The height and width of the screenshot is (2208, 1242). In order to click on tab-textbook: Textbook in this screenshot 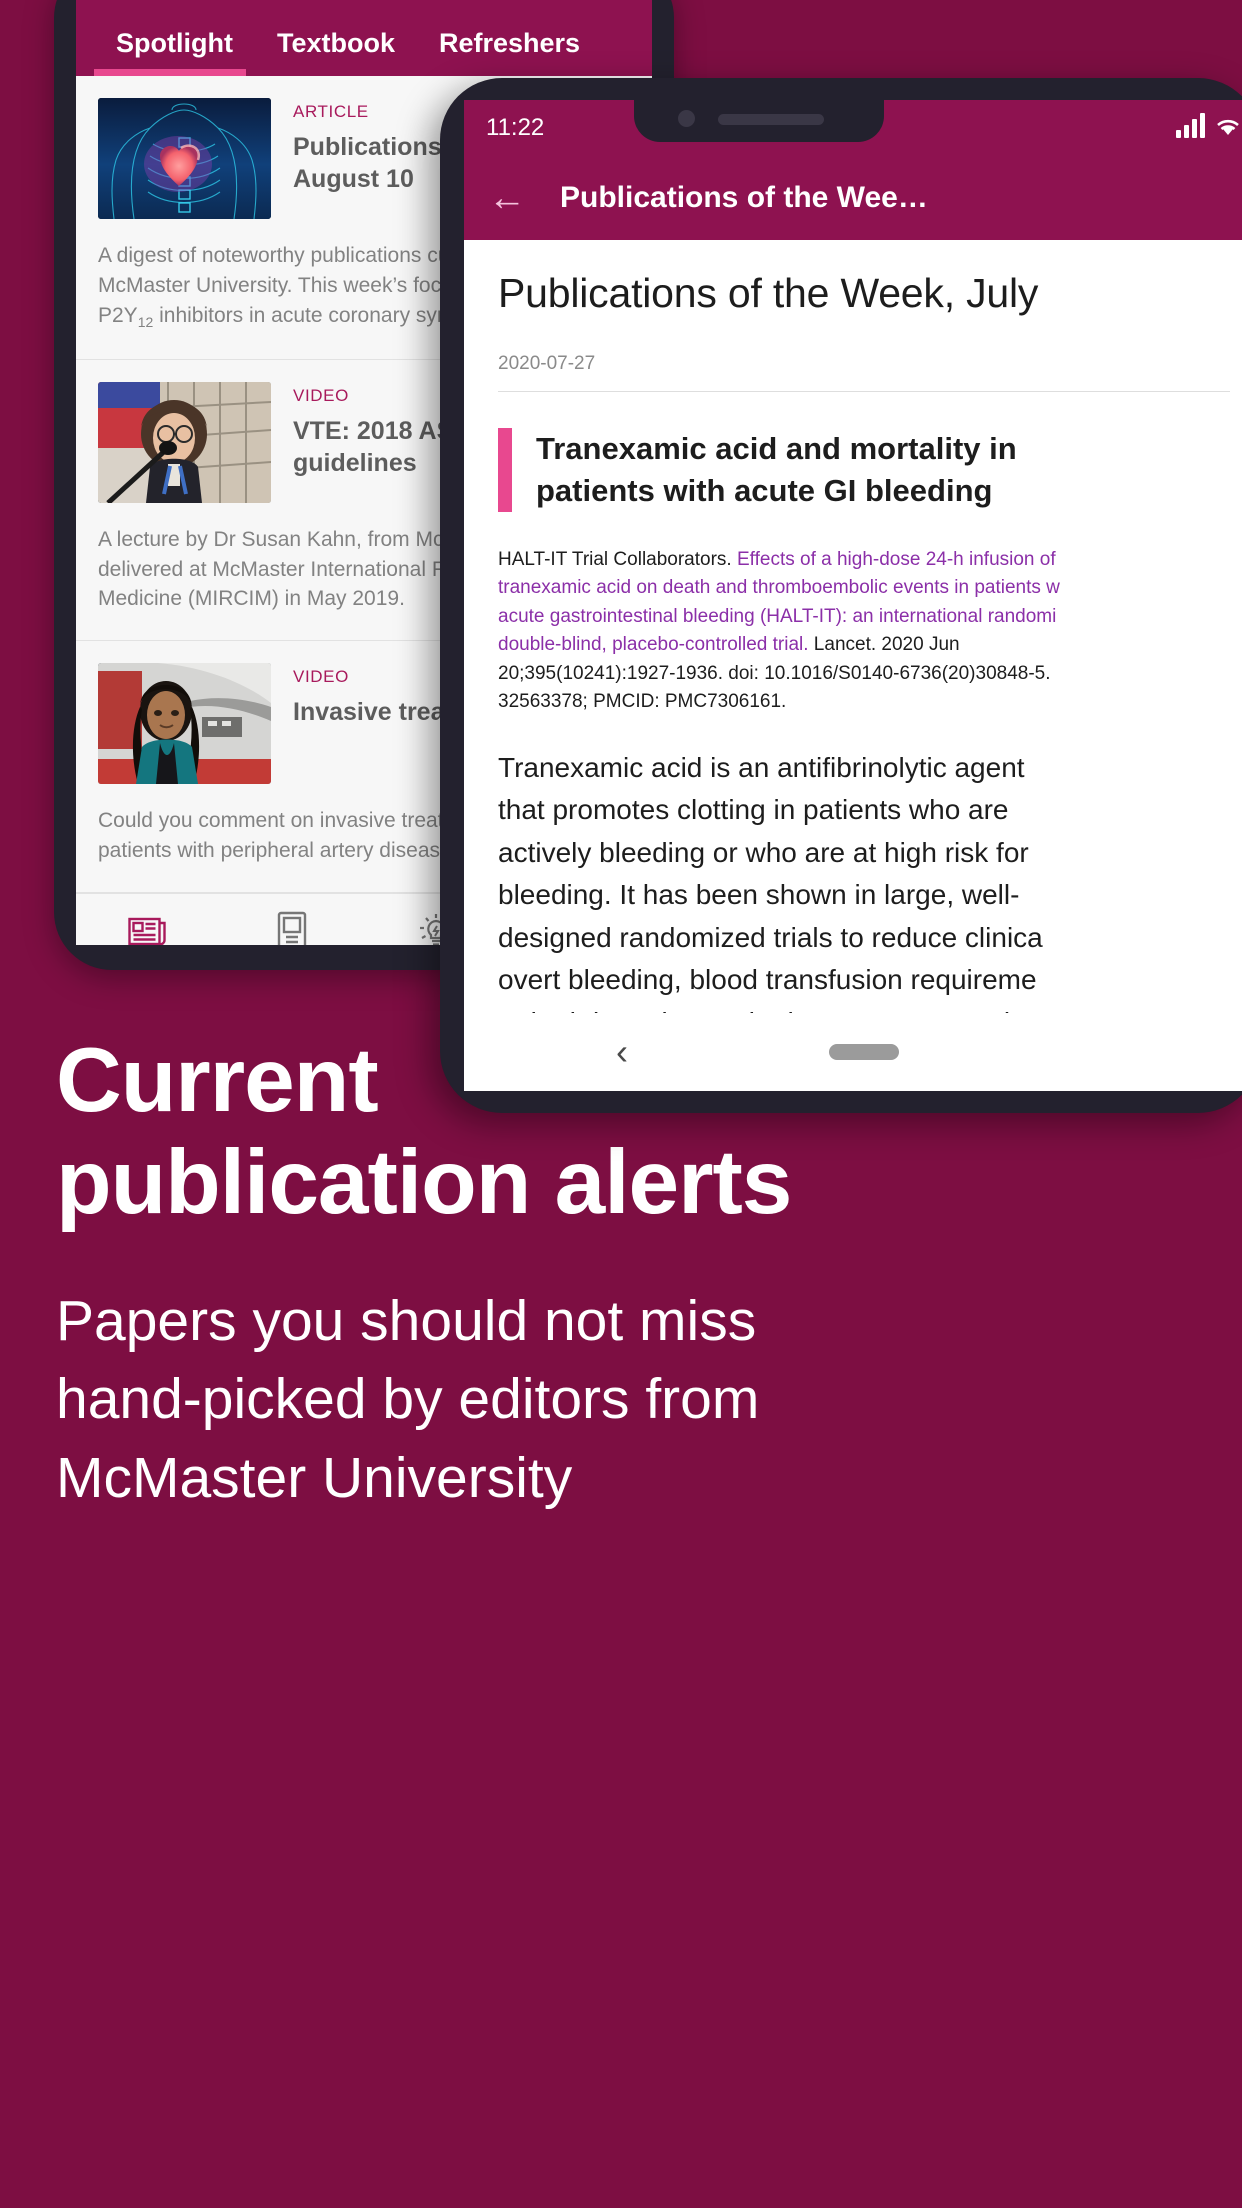, I will do `click(336, 52)`.